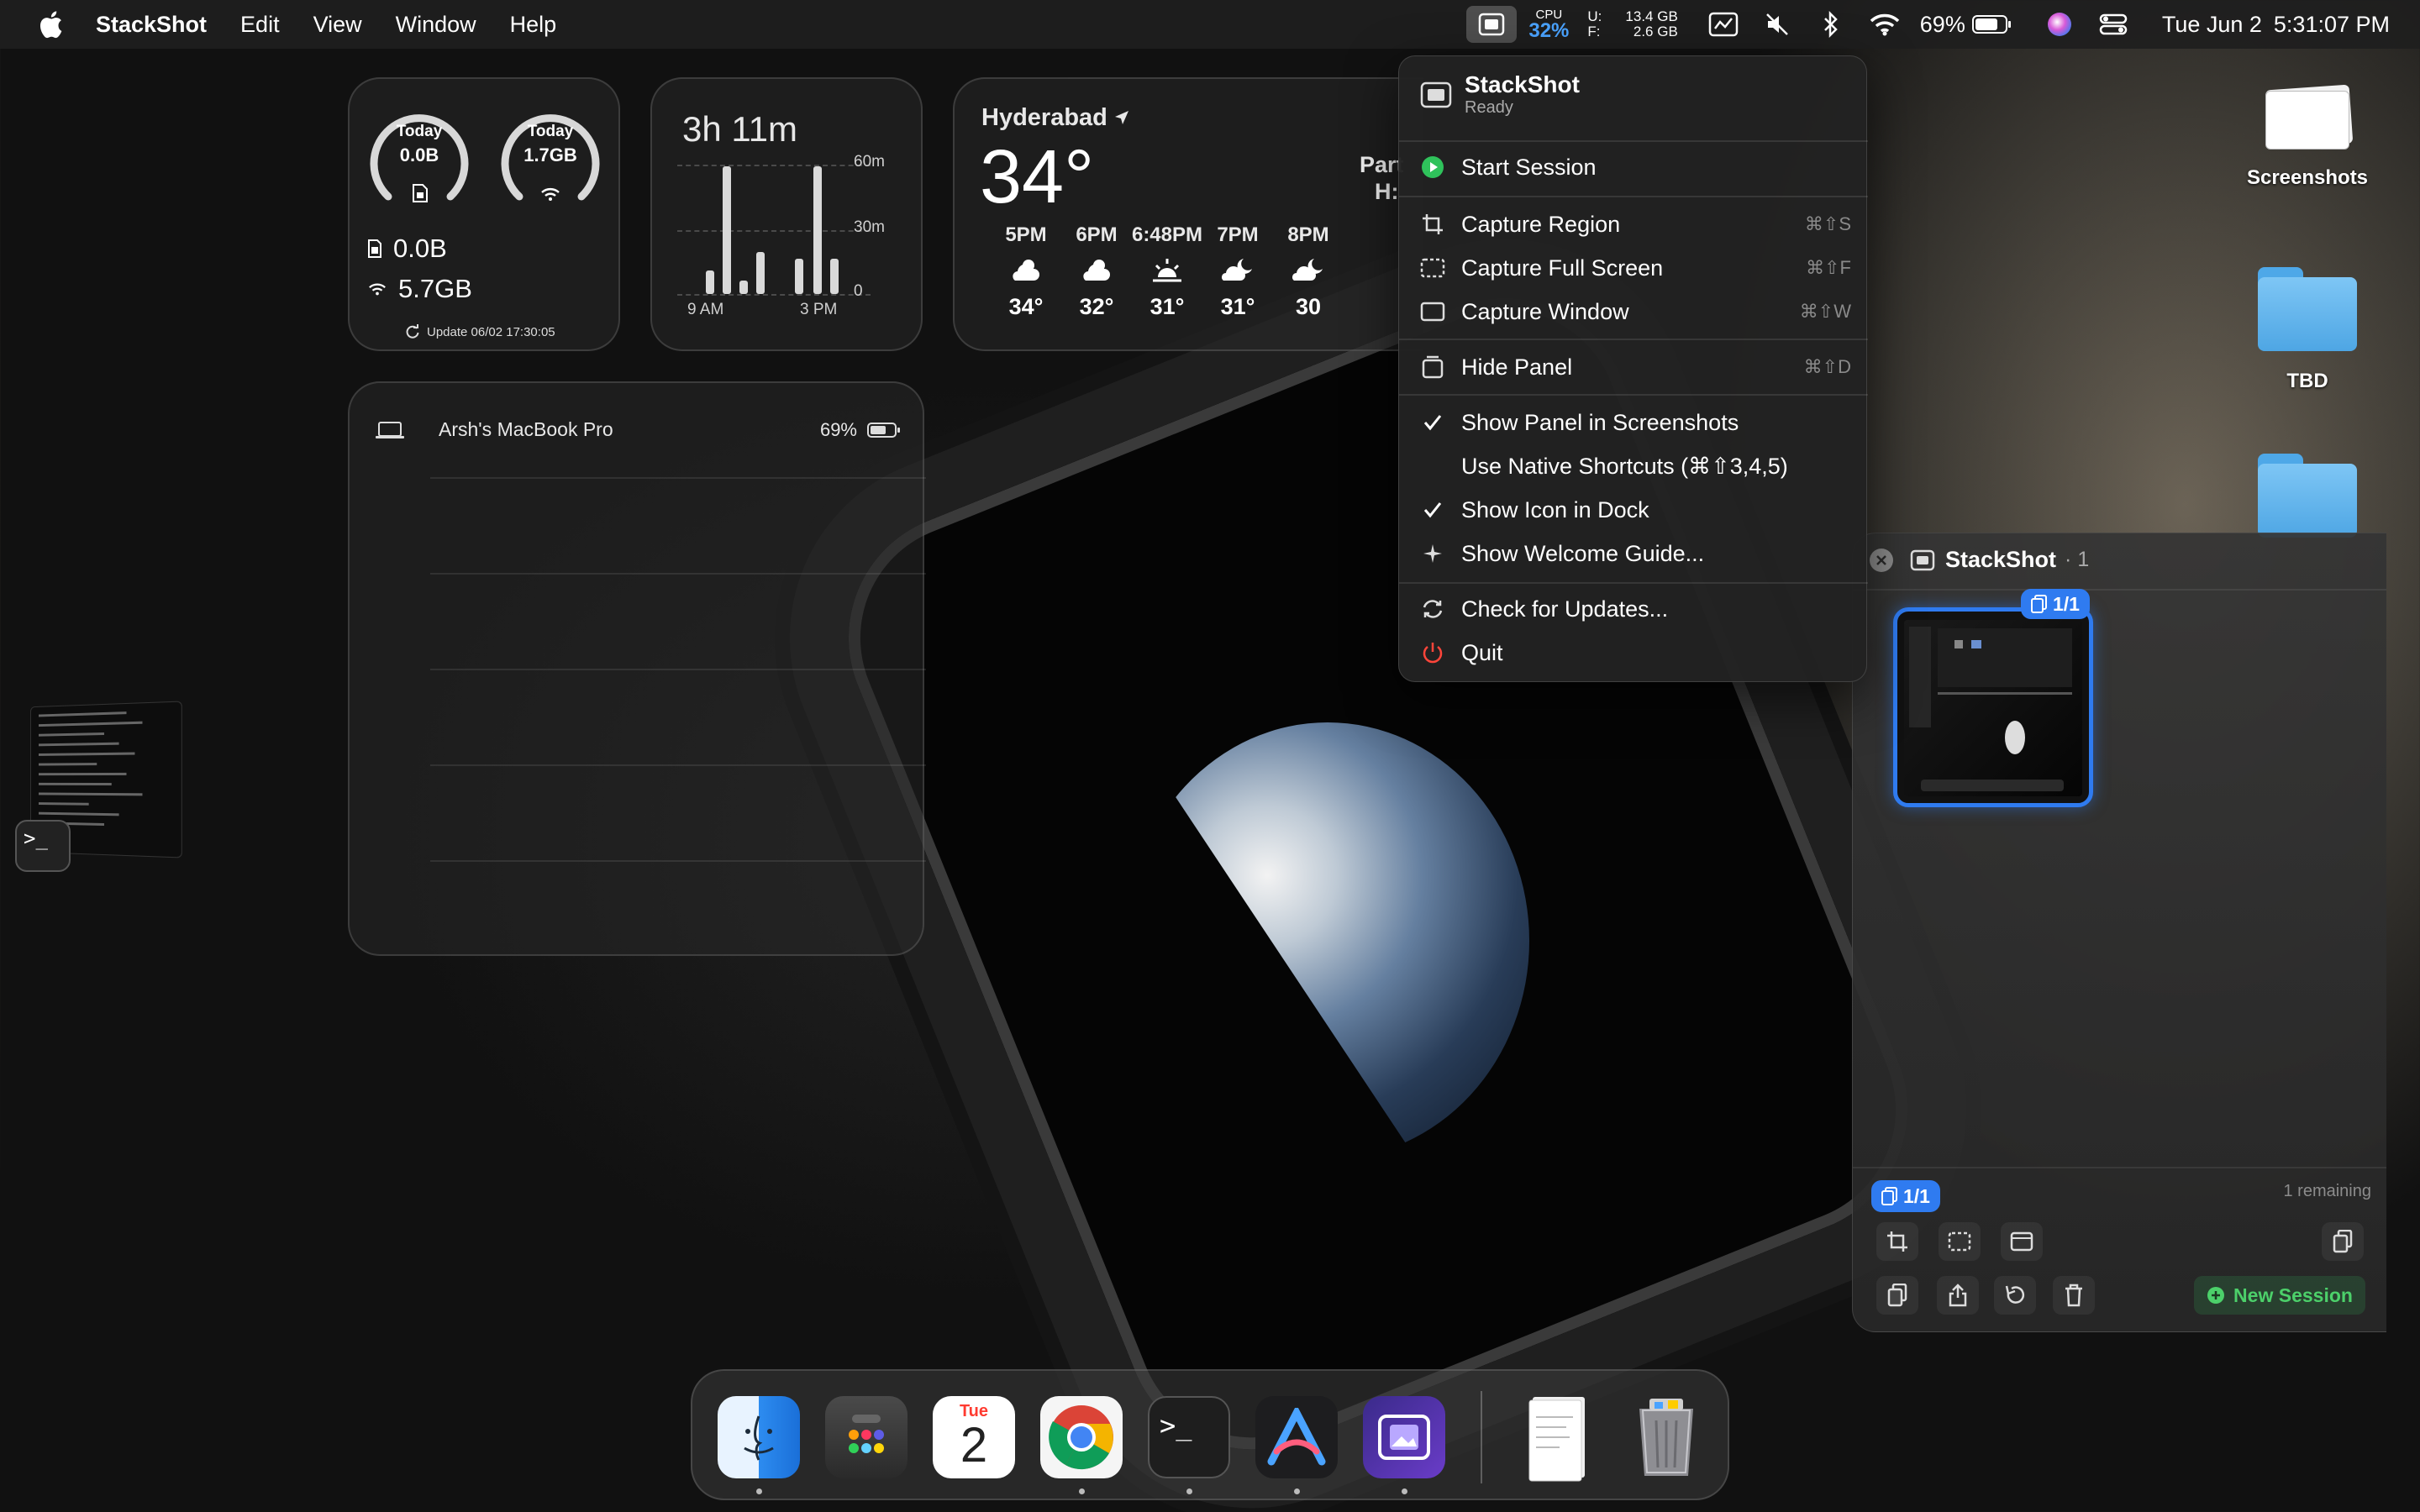 The image size is (2420, 1512). What do you see at coordinates (1529, 167) in the screenshot?
I see `menu-item-label: Start Session` at bounding box center [1529, 167].